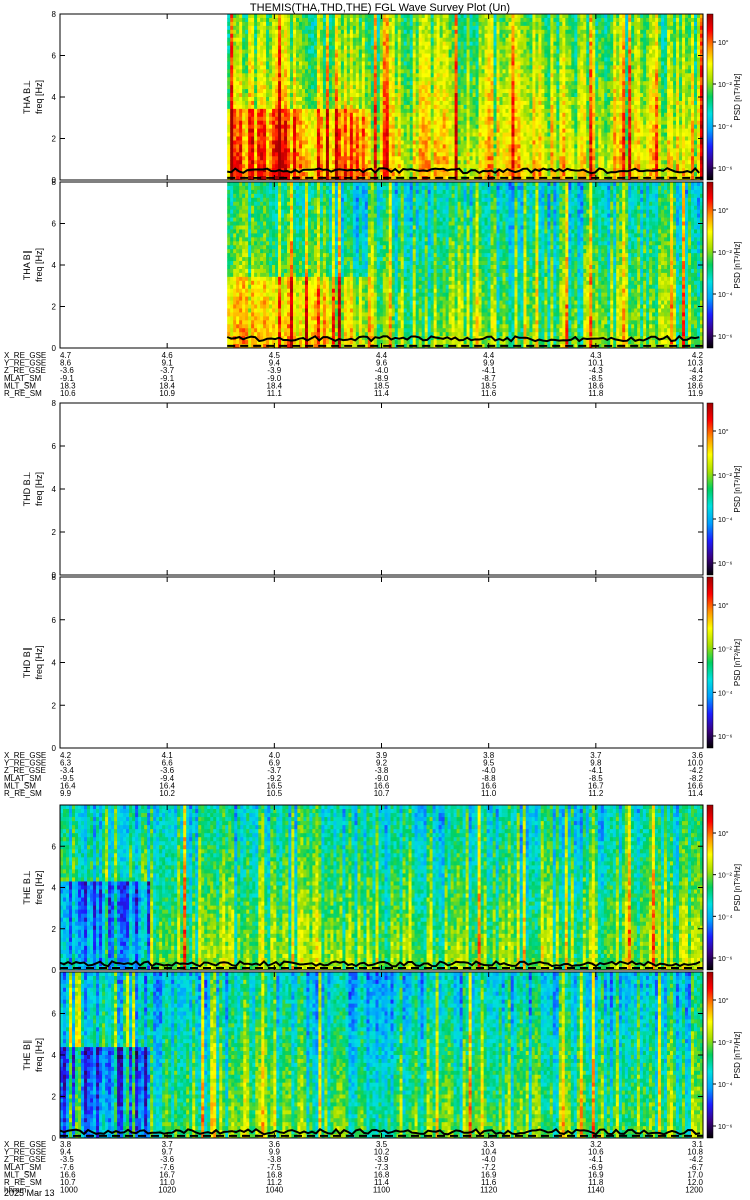  What do you see at coordinates (27, 663) in the screenshot?
I see `y-axis-label: THD B∥` at bounding box center [27, 663].